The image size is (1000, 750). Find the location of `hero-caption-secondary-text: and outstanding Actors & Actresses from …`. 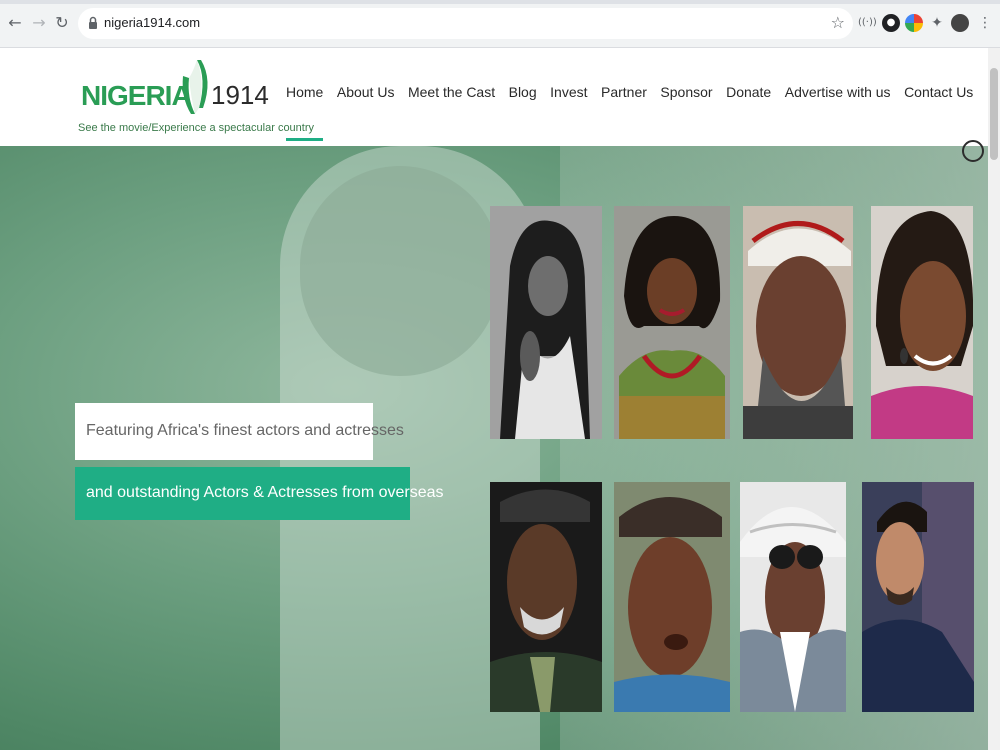

hero-caption-secondary-text: and outstanding Actors & Actresses from … is located at coordinates (265, 492).